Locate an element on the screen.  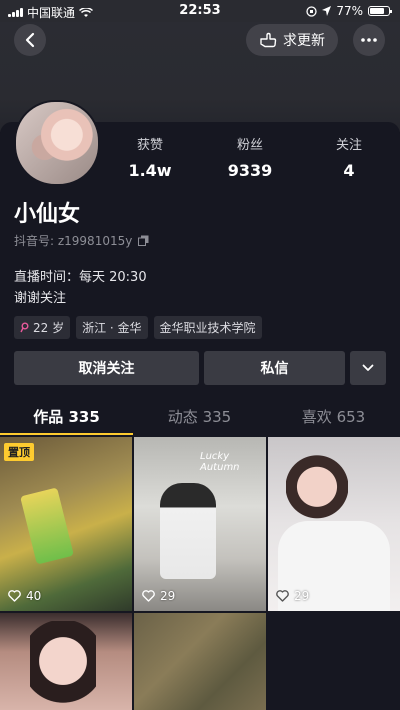
more-dots-icon is located at coordinates (369, 40).